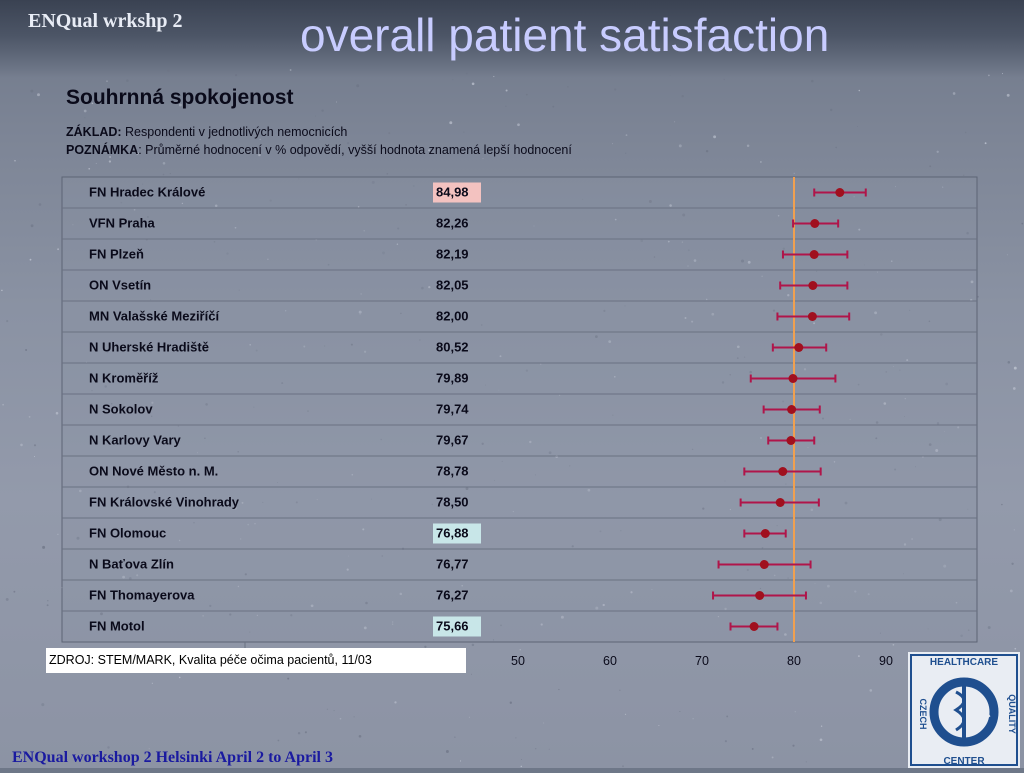 Image resolution: width=1024 pixels, height=773 pixels. What do you see at coordinates (122, 223) in the screenshot?
I see `hospital-label: VFN Praha` at bounding box center [122, 223].